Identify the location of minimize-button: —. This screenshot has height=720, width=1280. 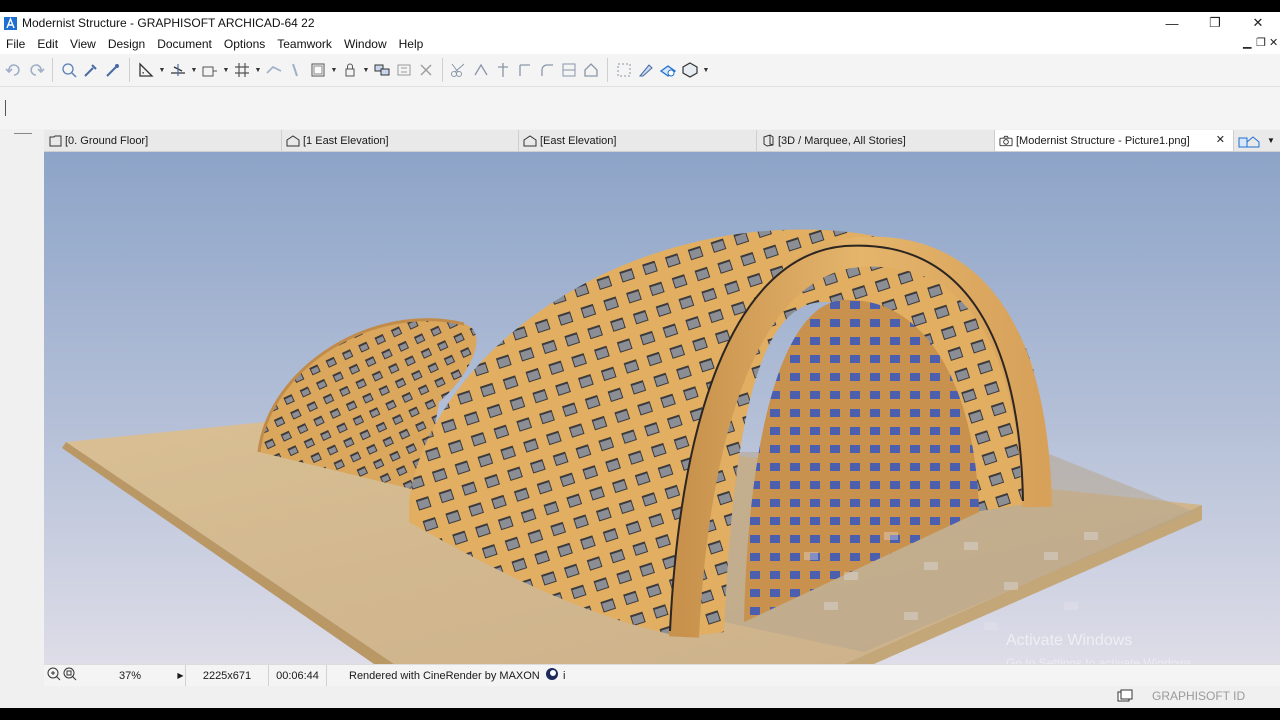
(1172, 23).